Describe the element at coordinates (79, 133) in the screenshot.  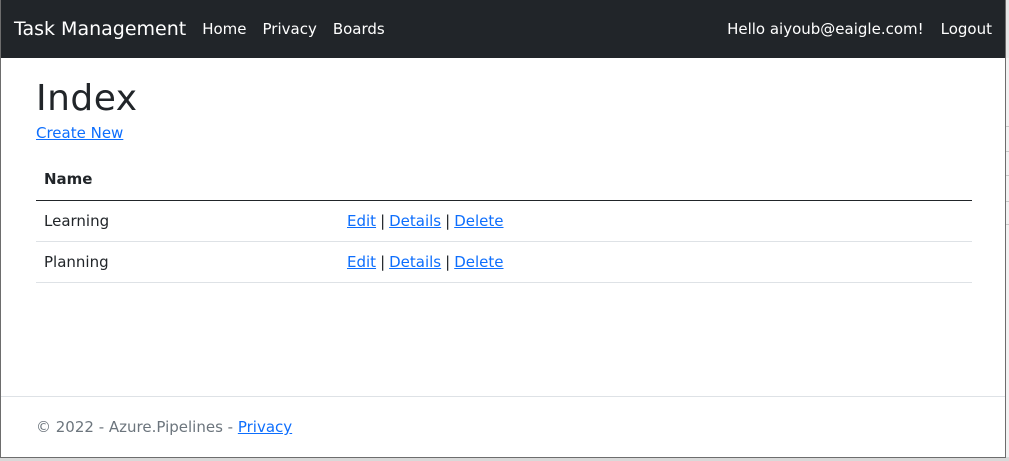
I see `create-new-link: Create New` at that location.